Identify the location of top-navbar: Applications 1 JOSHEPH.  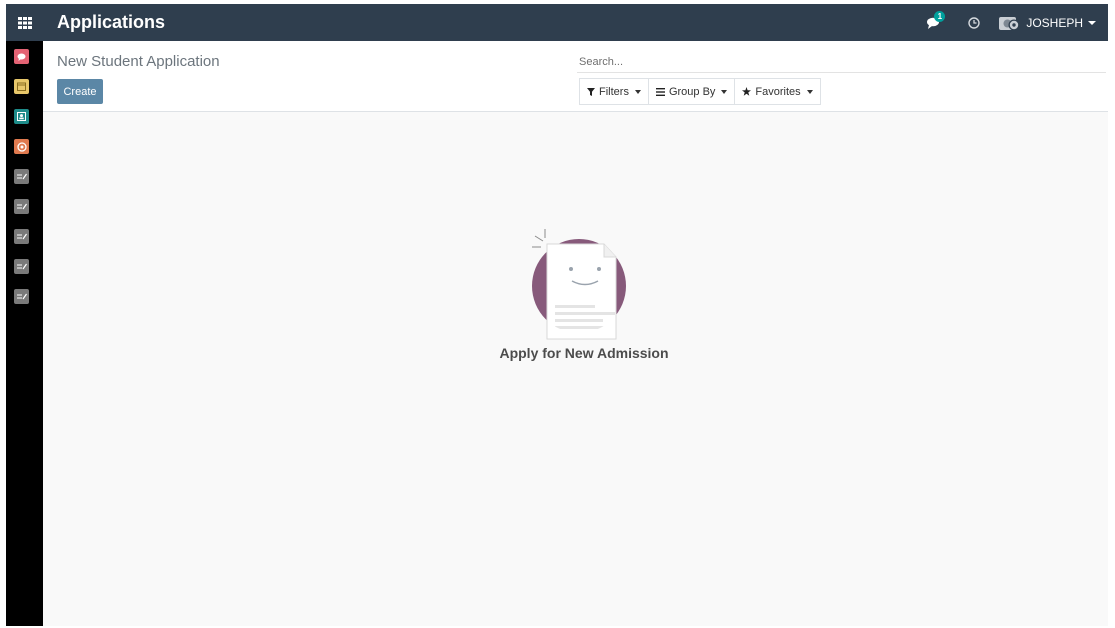
(557, 22).